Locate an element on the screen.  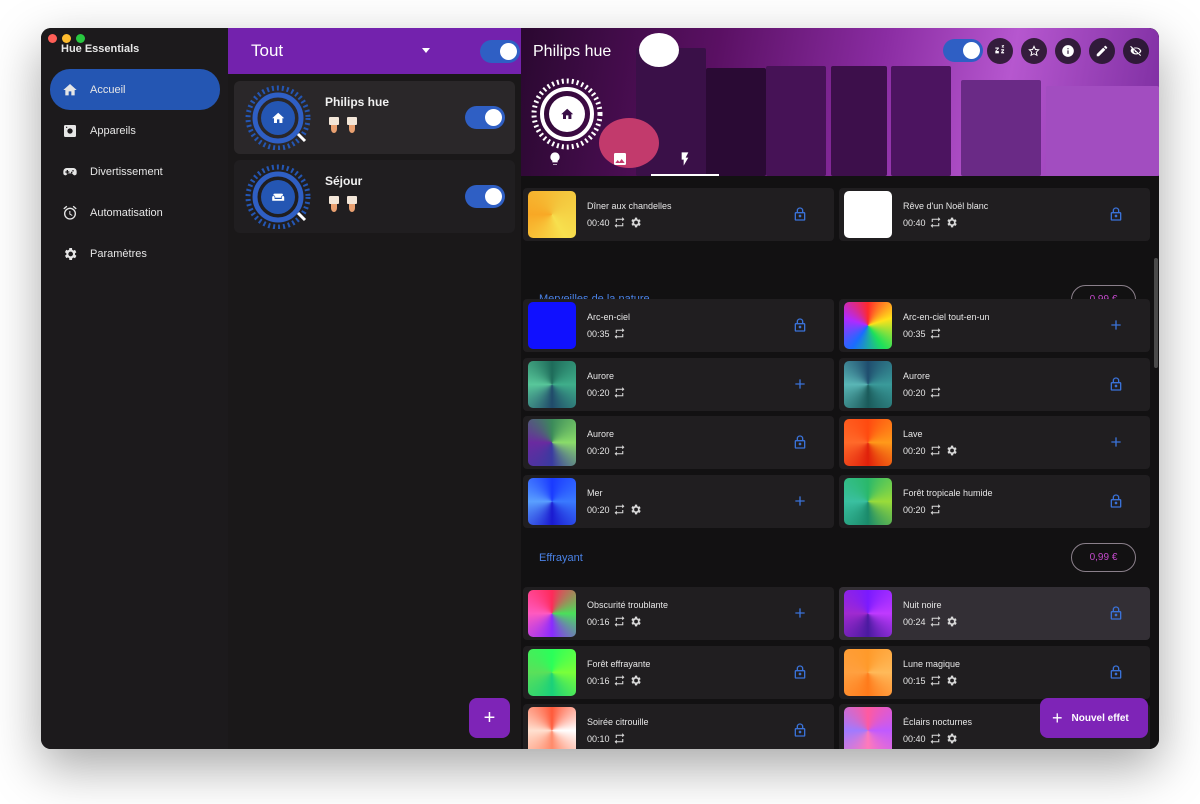
room-power-toggle is located at coordinates (963, 50).